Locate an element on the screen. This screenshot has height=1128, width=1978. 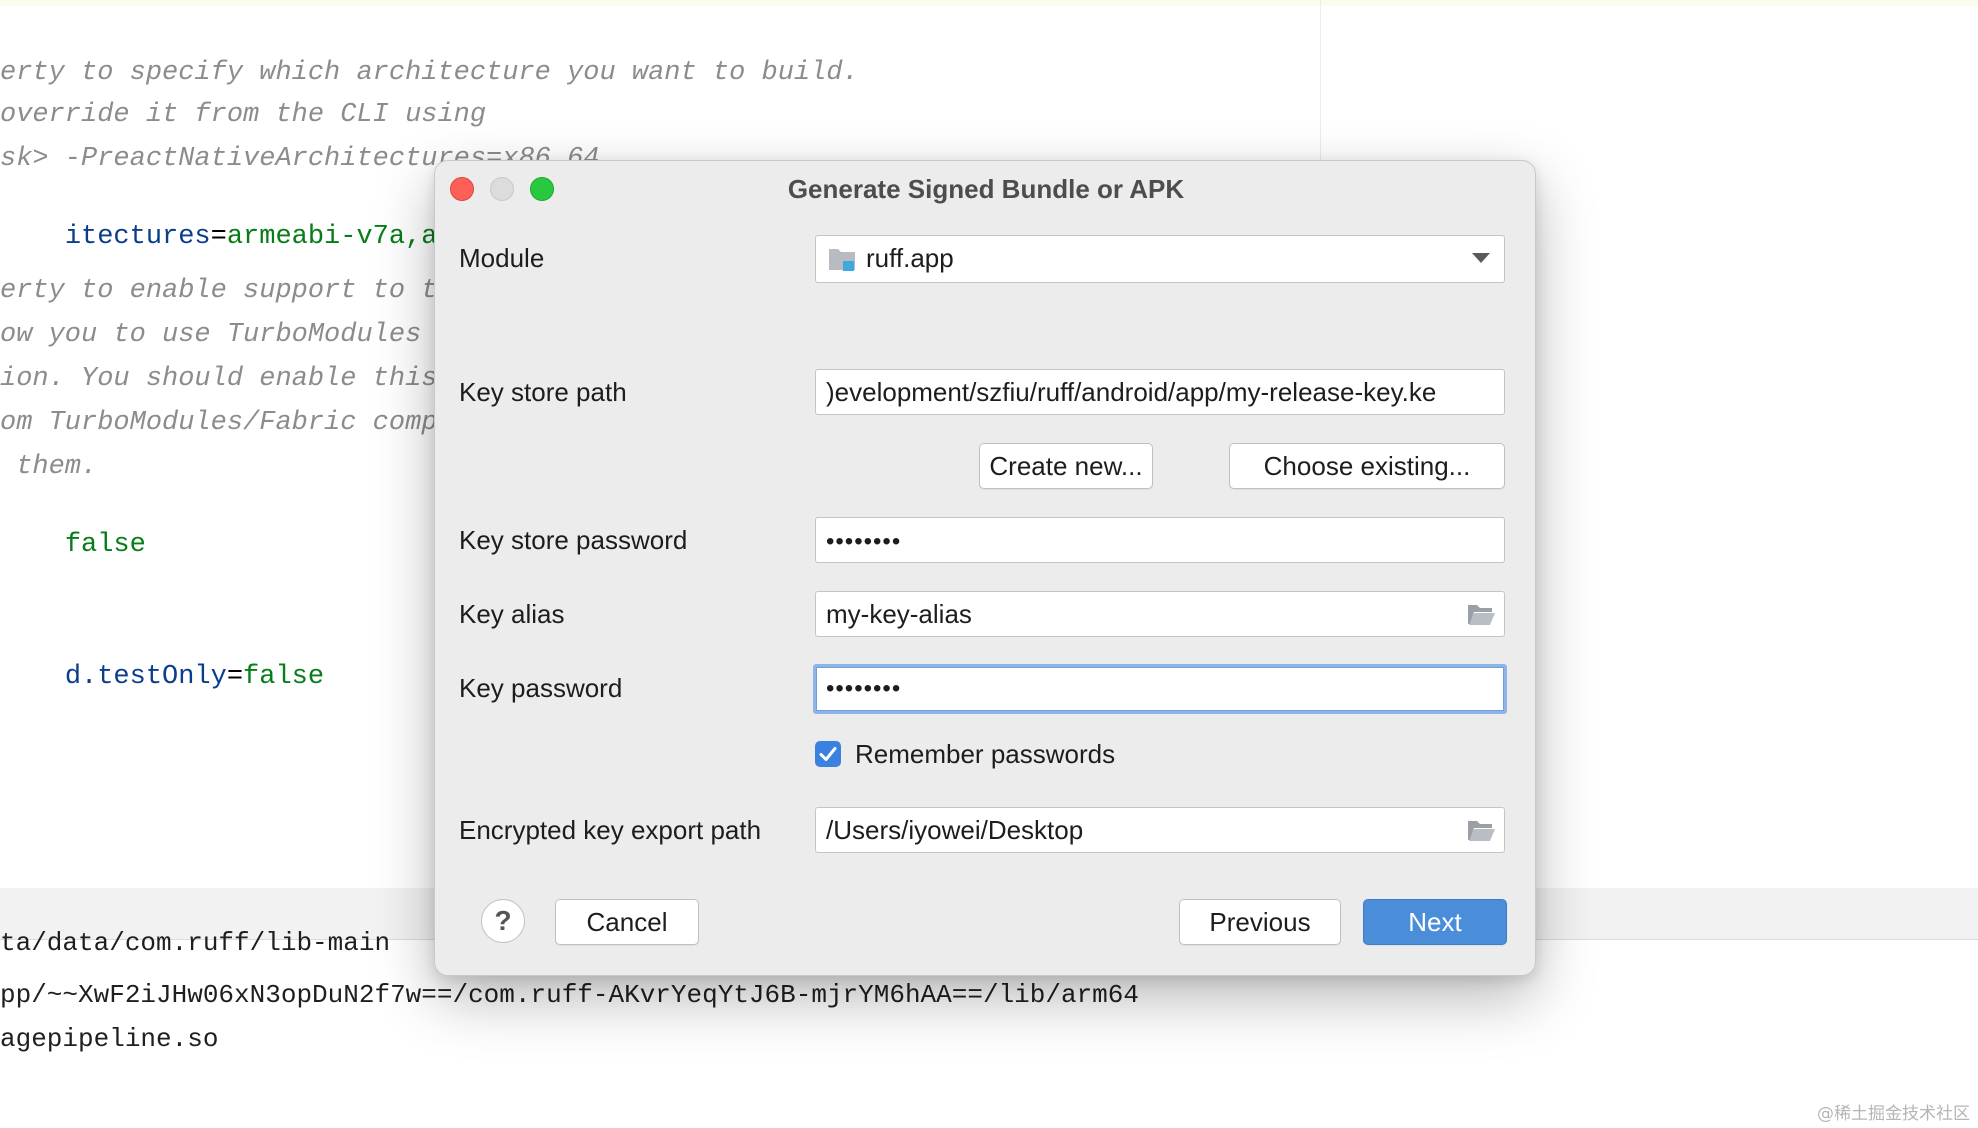
code-line: override it from the CLI using is located at coordinates (243, 115).